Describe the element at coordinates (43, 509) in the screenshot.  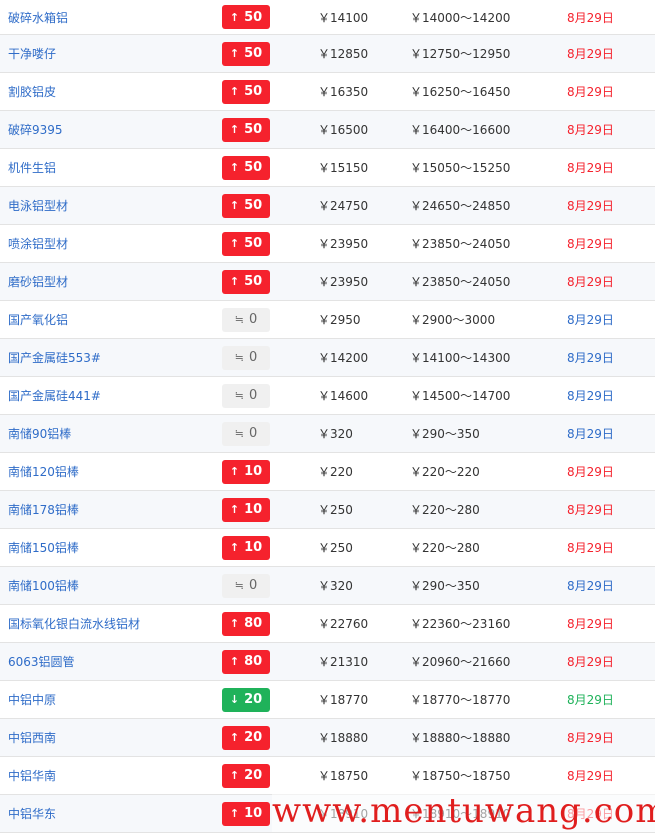
I see `product-name-link: 南储178铝棒` at that location.